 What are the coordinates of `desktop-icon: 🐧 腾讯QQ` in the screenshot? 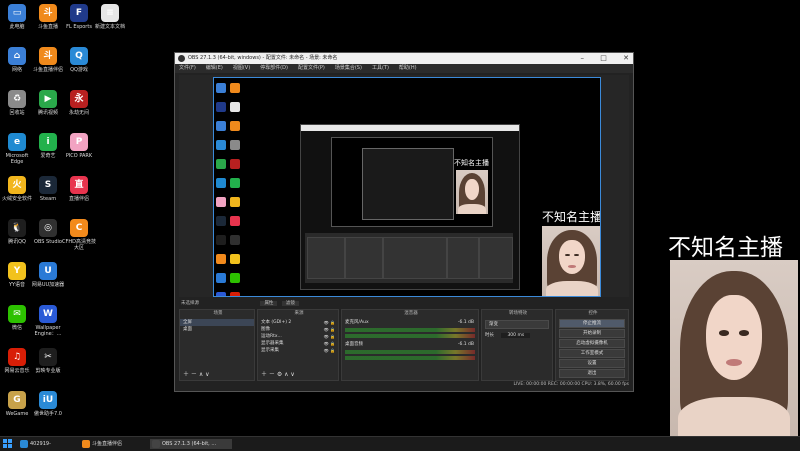 It's located at (17, 232).